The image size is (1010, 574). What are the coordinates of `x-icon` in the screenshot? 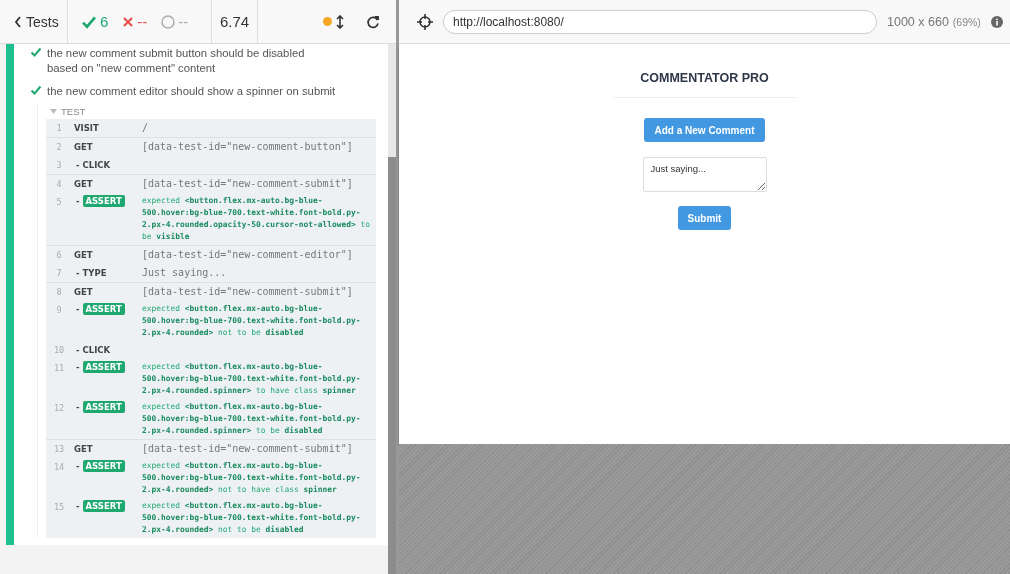 It's located at (128, 21).